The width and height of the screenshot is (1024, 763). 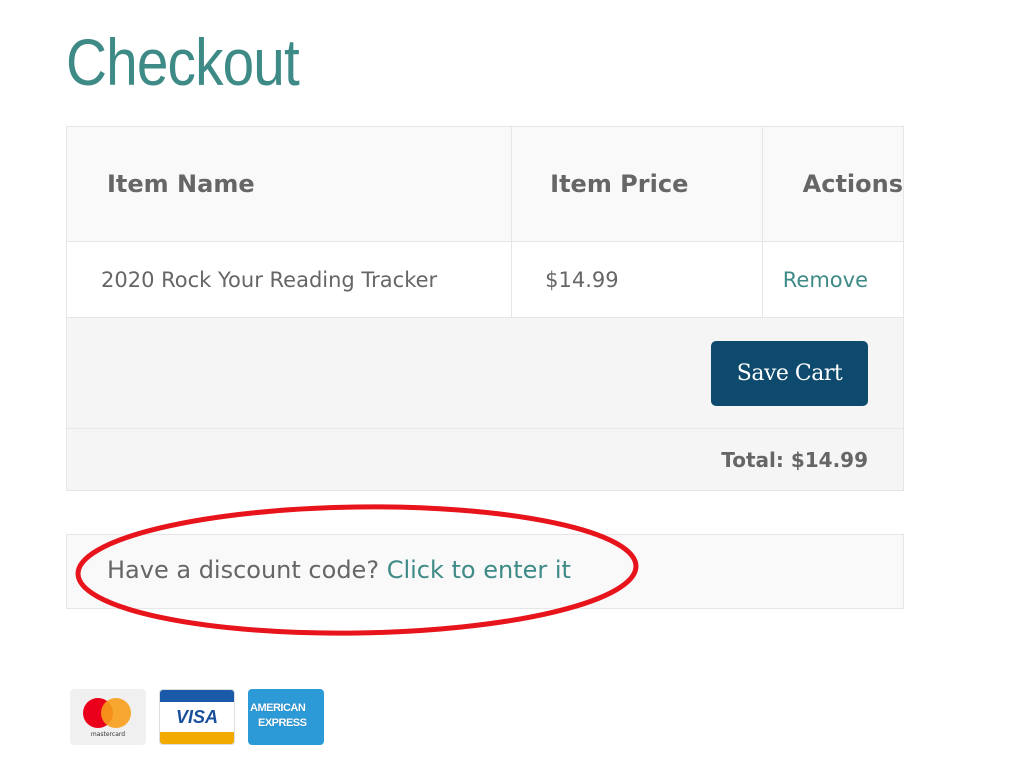 I want to click on save-cart-cell: Save Cart, so click(x=485, y=373).